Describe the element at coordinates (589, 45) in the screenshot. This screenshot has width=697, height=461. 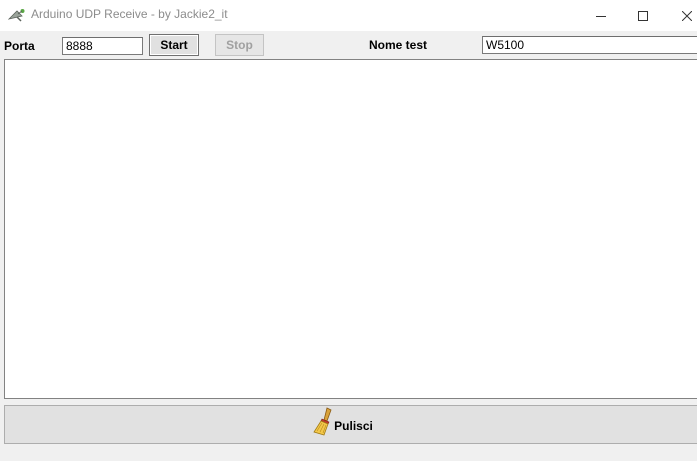
I see `test-name-input: W5100` at that location.